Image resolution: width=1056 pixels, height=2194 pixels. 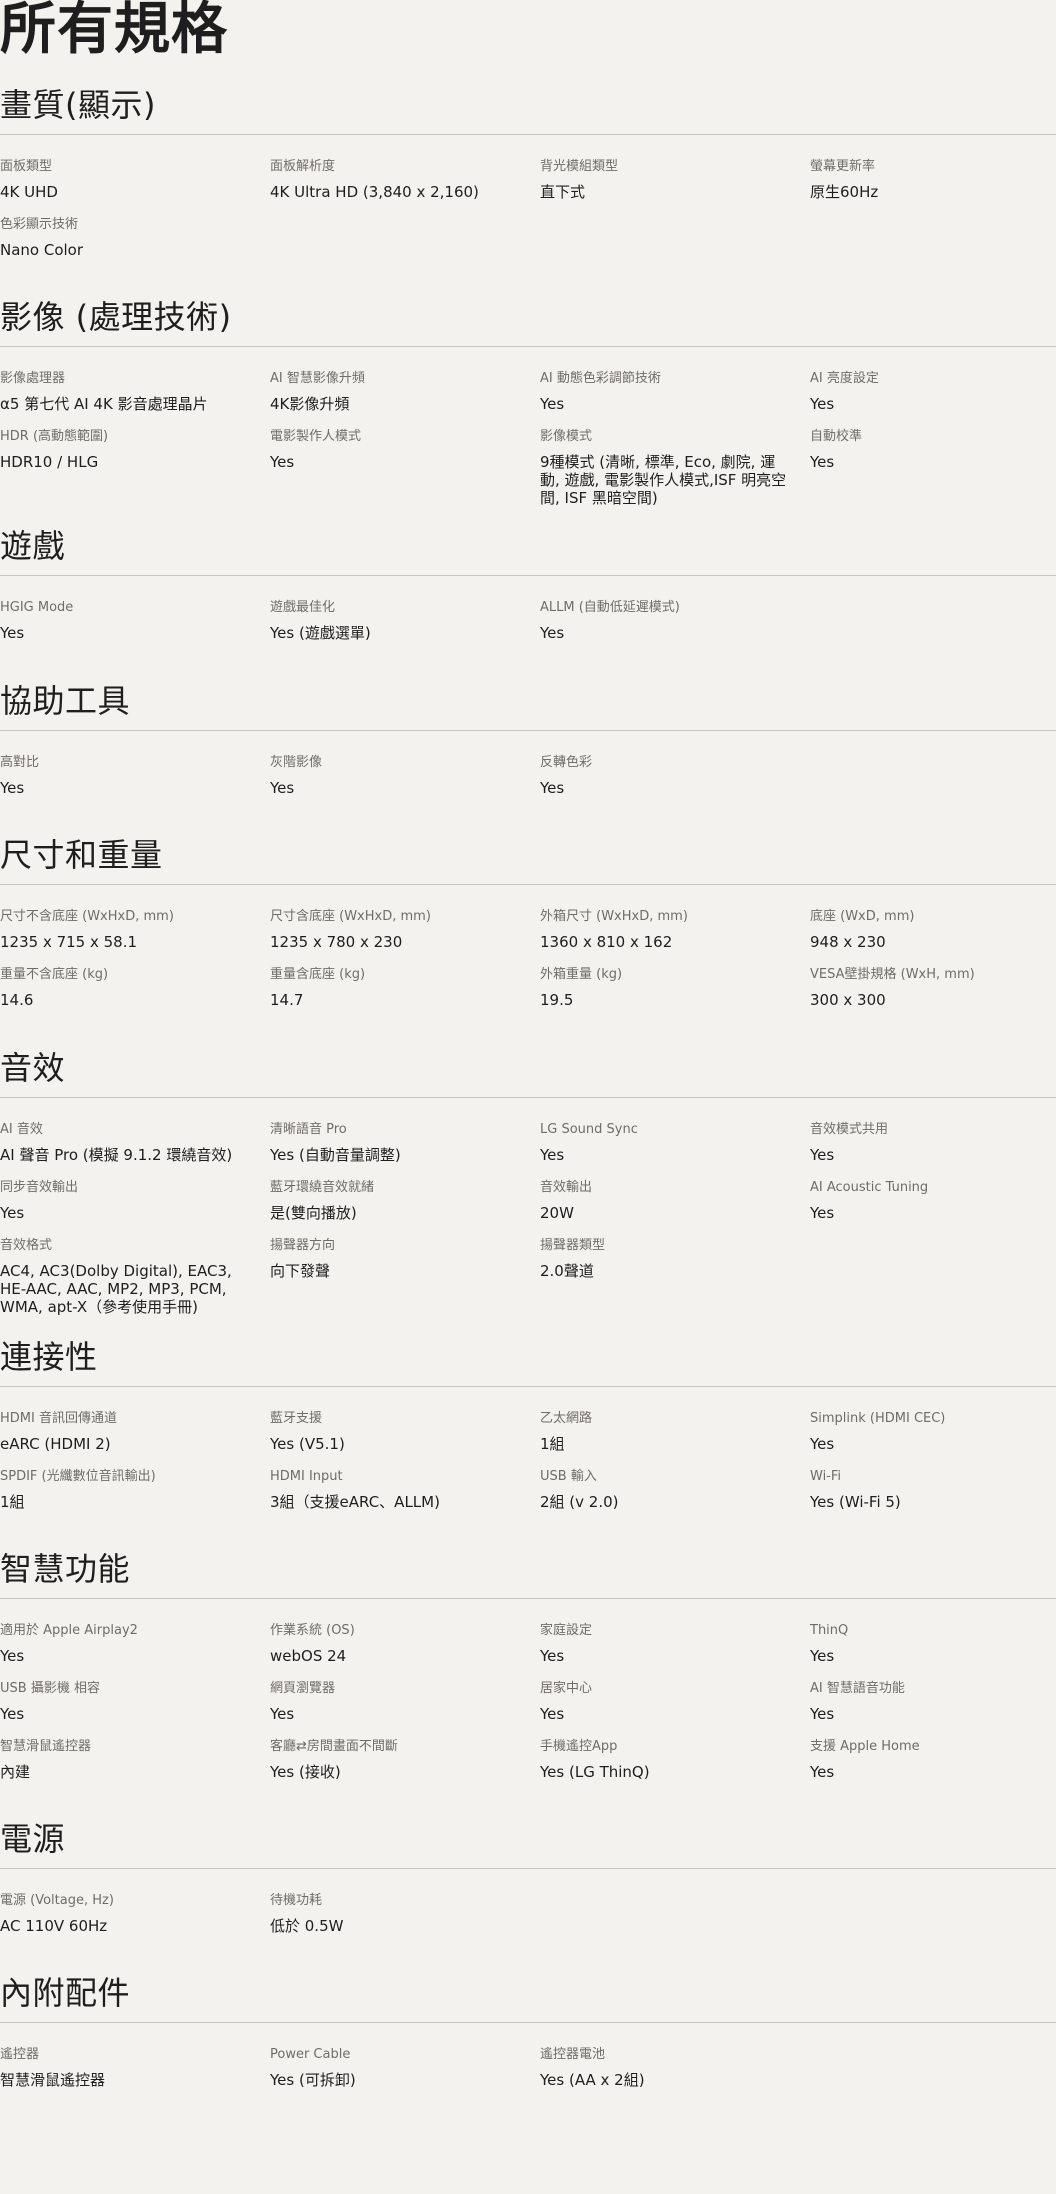 I want to click on spec-item: 面板類型 4K UHD, so click(x=135, y=188).